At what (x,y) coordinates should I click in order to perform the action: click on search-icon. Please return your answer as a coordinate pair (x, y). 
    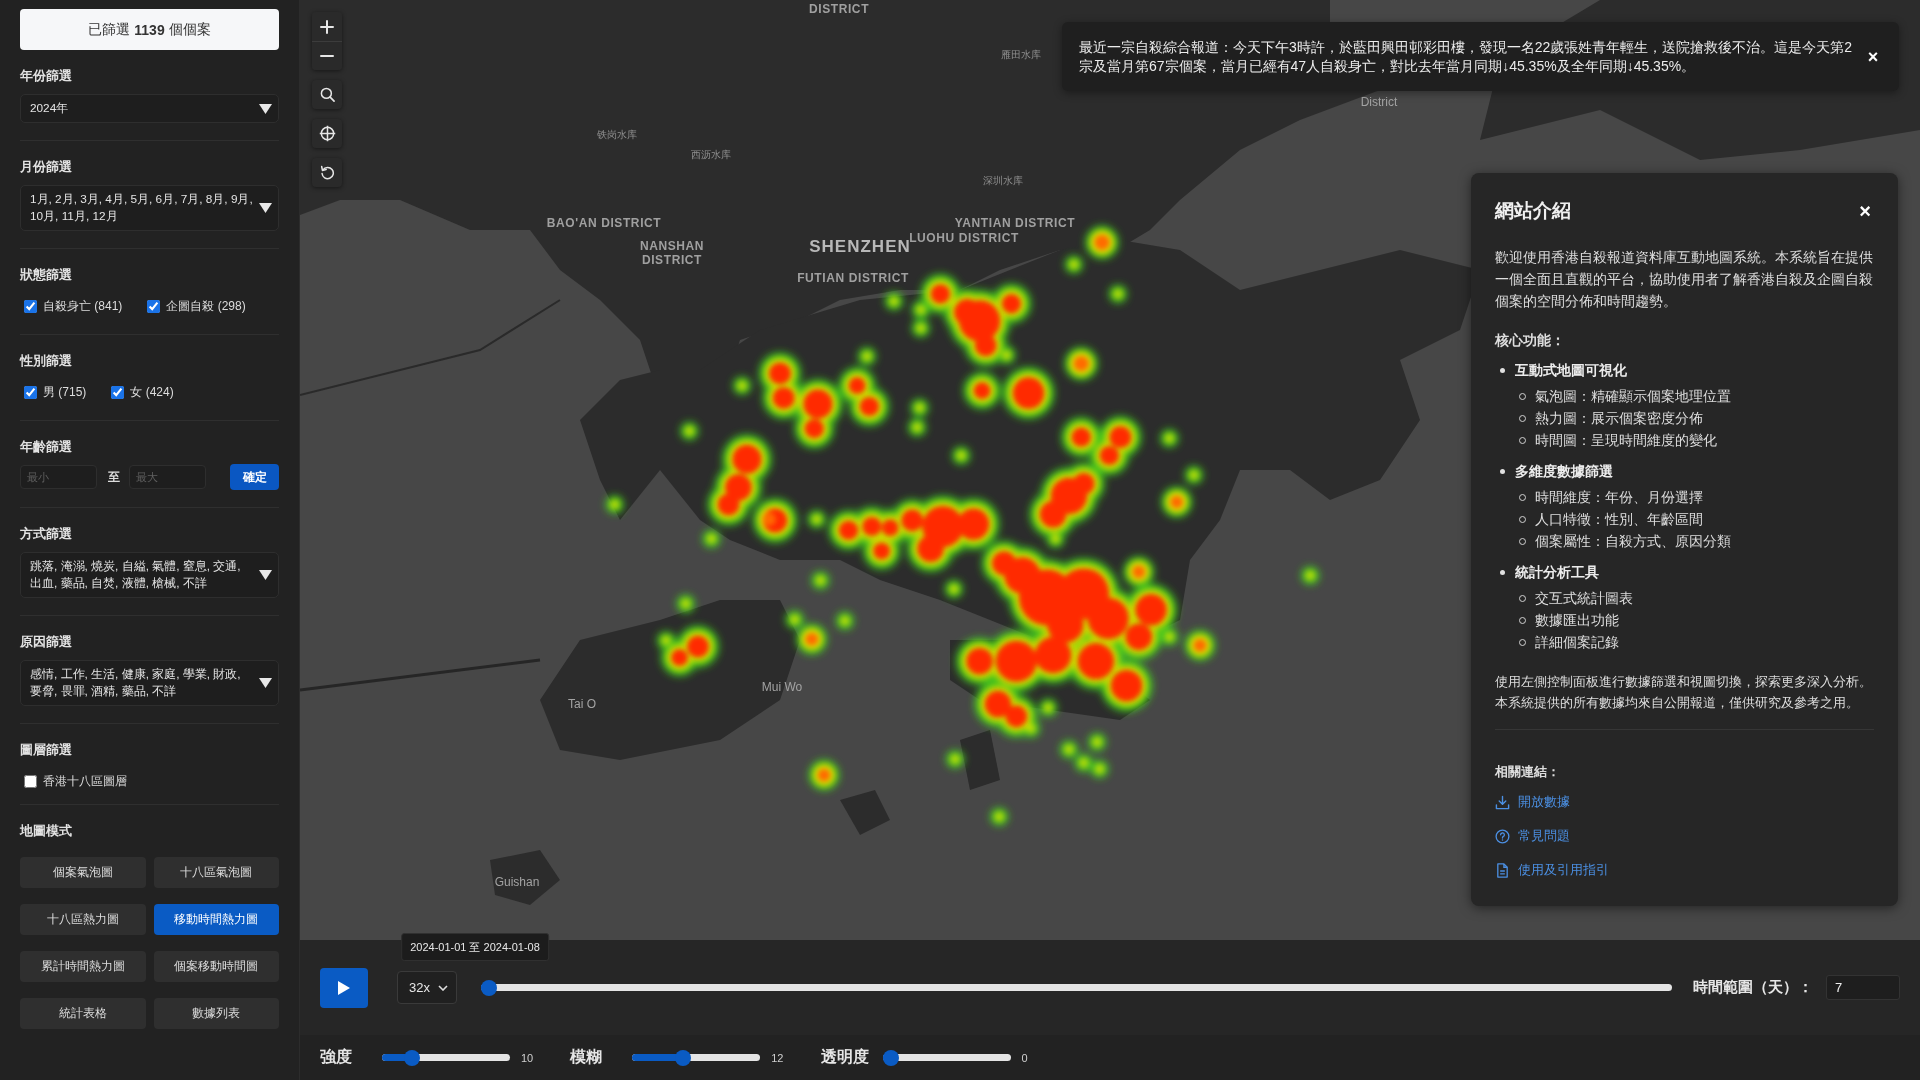
    Looking at the image, I should click on (327, 94).